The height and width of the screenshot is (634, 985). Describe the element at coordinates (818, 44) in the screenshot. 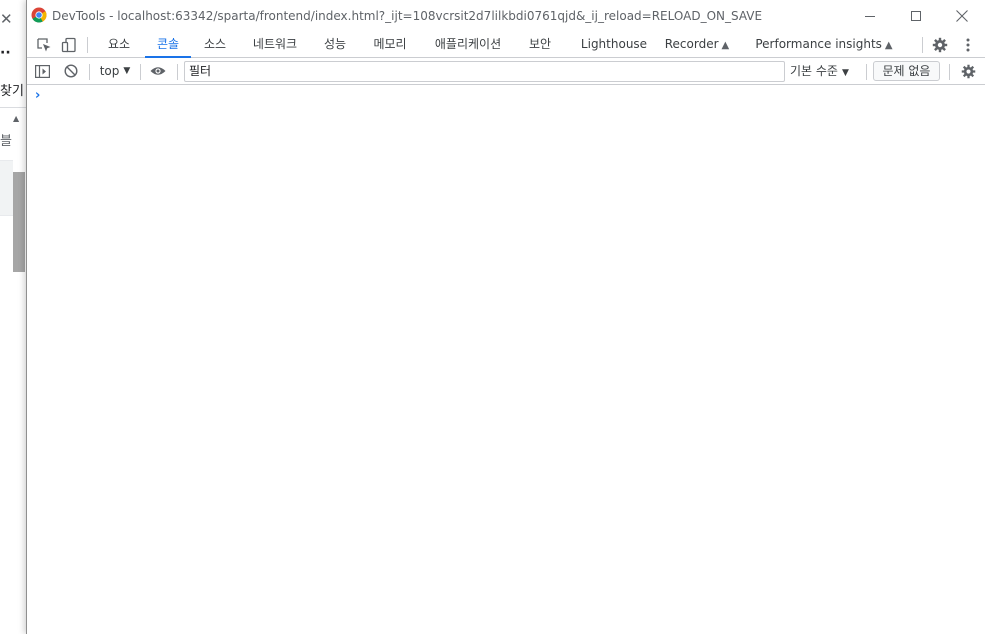

I see `tab-performance-insights-label: Performance insights` at that location.